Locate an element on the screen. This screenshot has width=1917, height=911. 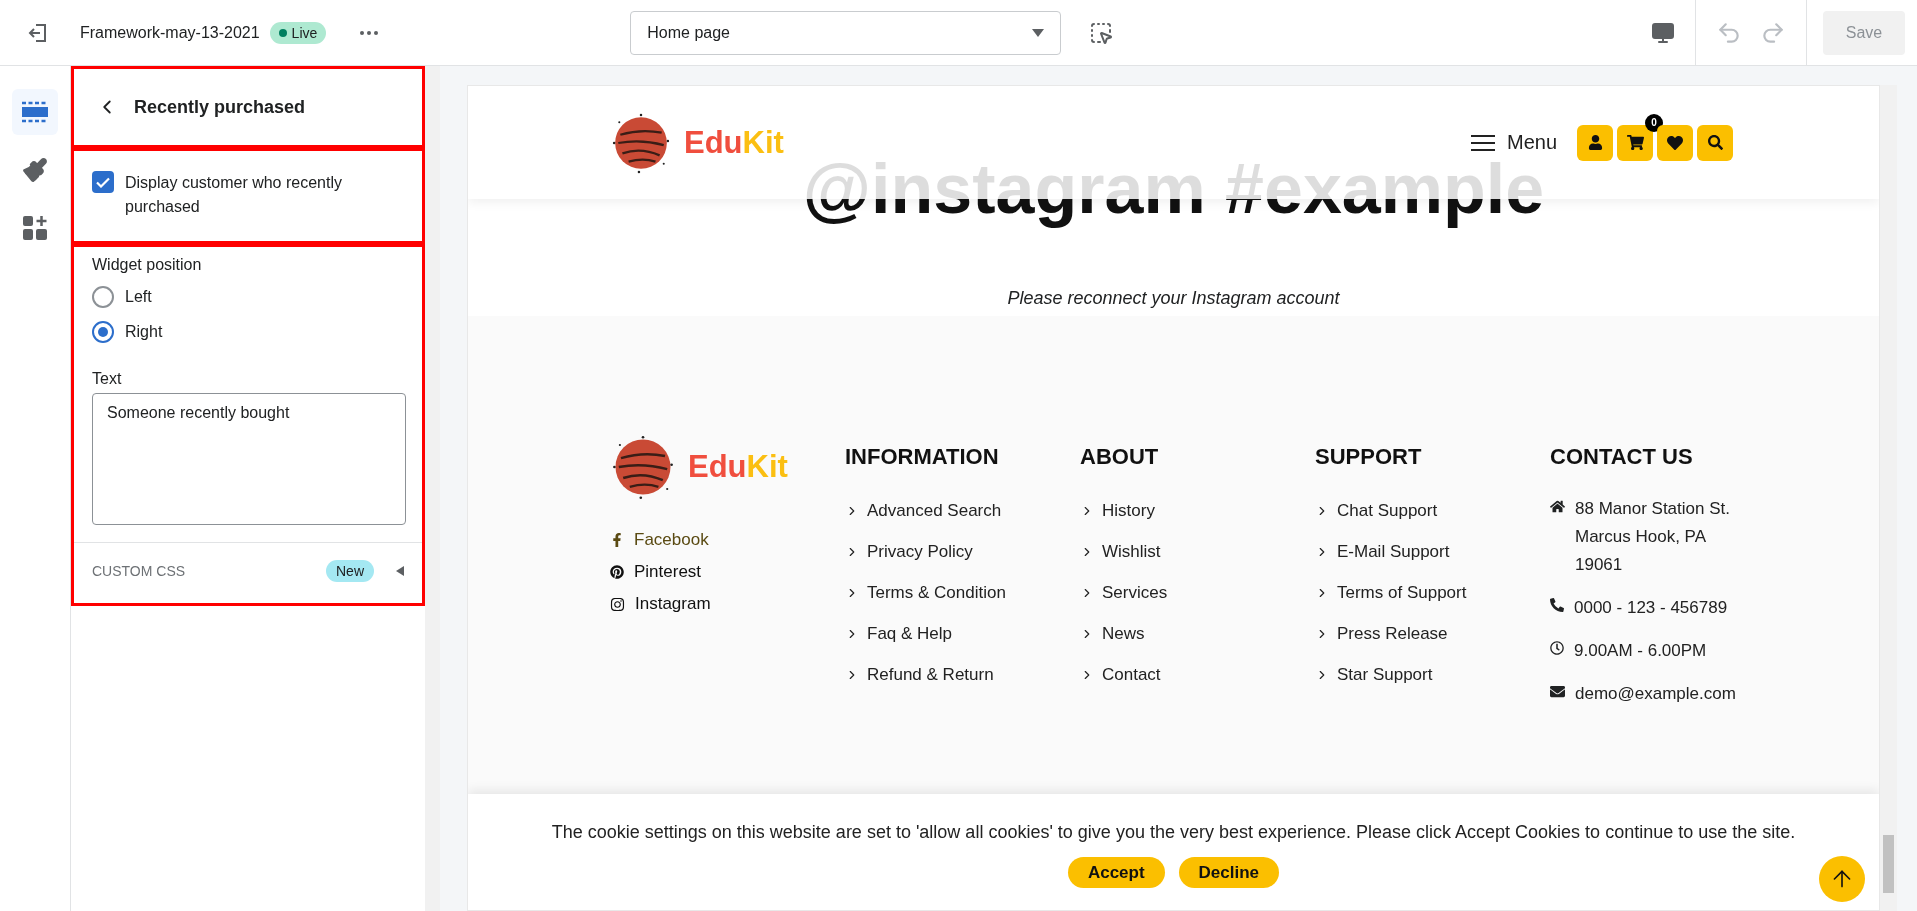
panel-title: Recently purchased is located at coordinates (220, 107).